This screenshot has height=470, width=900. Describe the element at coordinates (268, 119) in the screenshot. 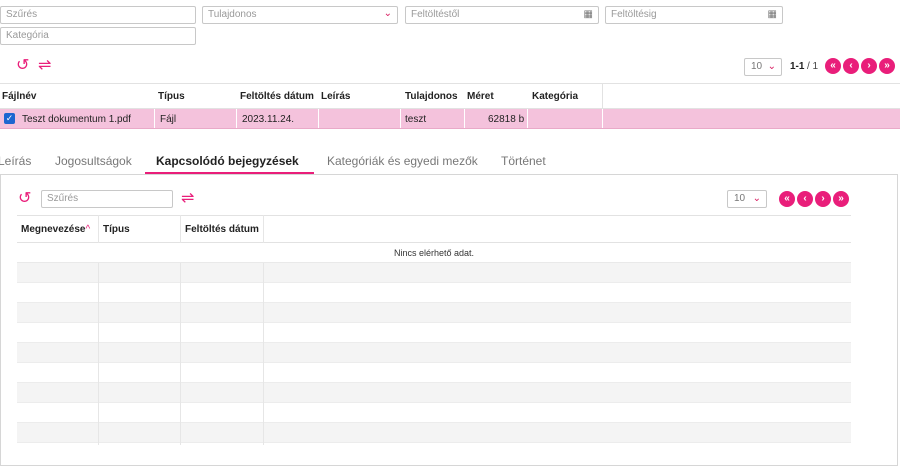

I see `cell-upload-date: 2023.11.24.` at that location.